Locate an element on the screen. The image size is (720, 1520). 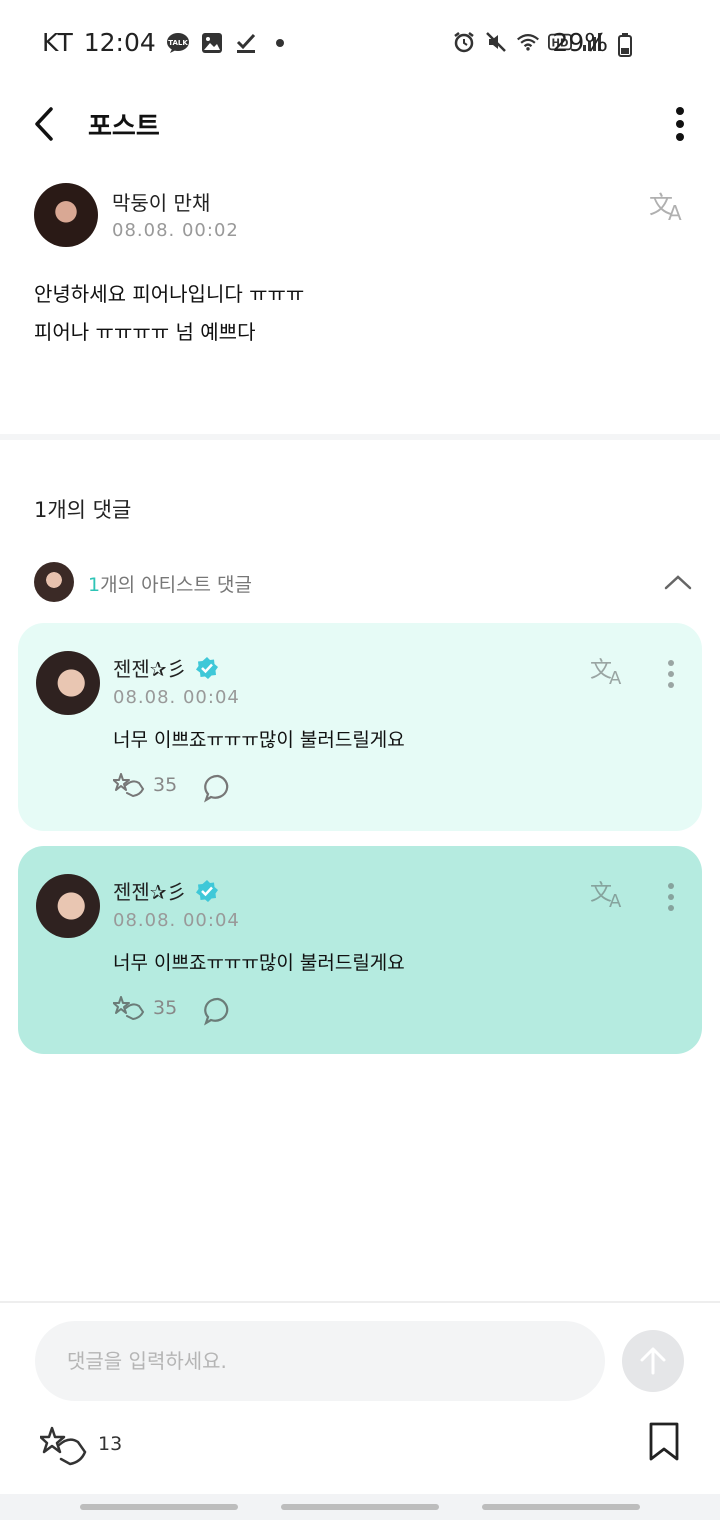
alarm-icon is located at coordinates (464, 42).